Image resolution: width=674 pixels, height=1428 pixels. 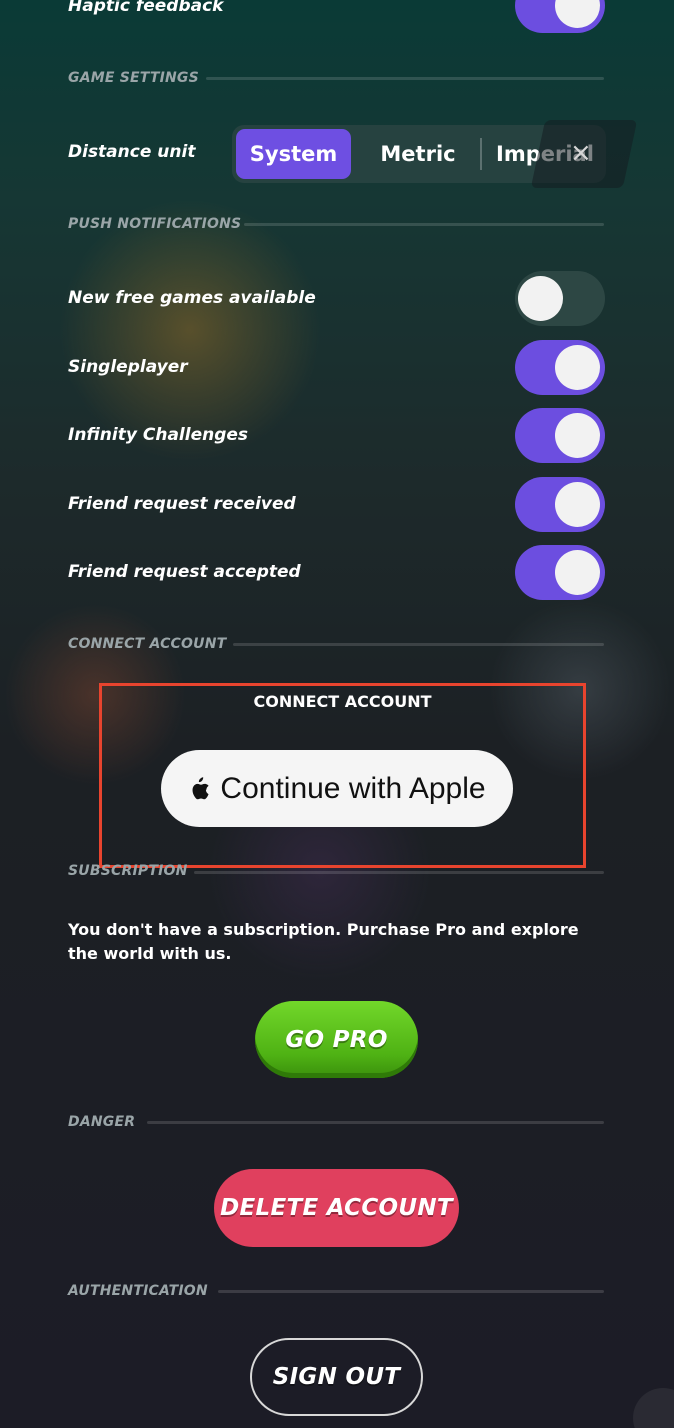 I want to click on delete-account-button: DELETE ACCOUNT, so click(x=336, y=1208).